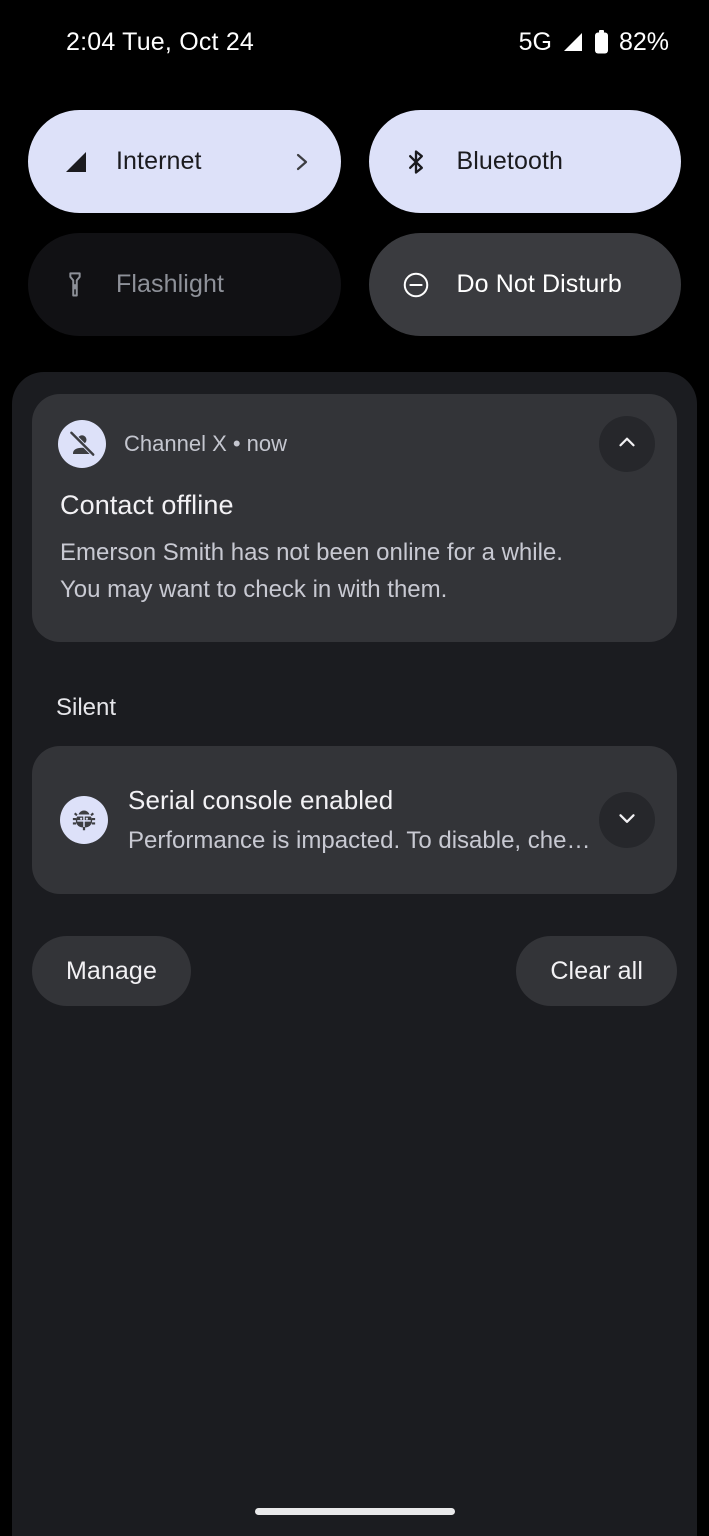  What do you see at coordinates (354, 1511) in the screenshot?
I see `home-gesture-bar` at bounding box center [354, 1511].